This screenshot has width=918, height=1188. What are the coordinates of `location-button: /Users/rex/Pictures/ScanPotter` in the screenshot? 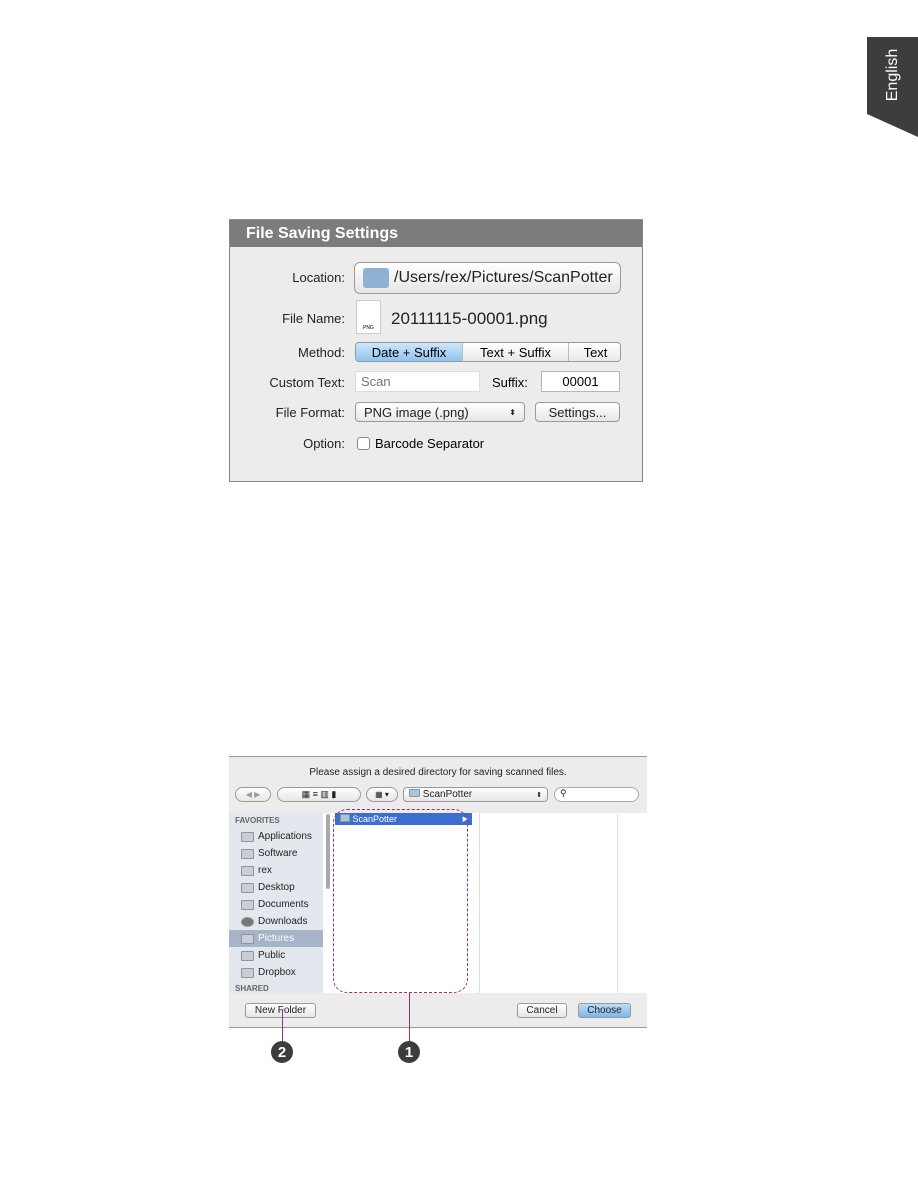 It's located at (487, 278).